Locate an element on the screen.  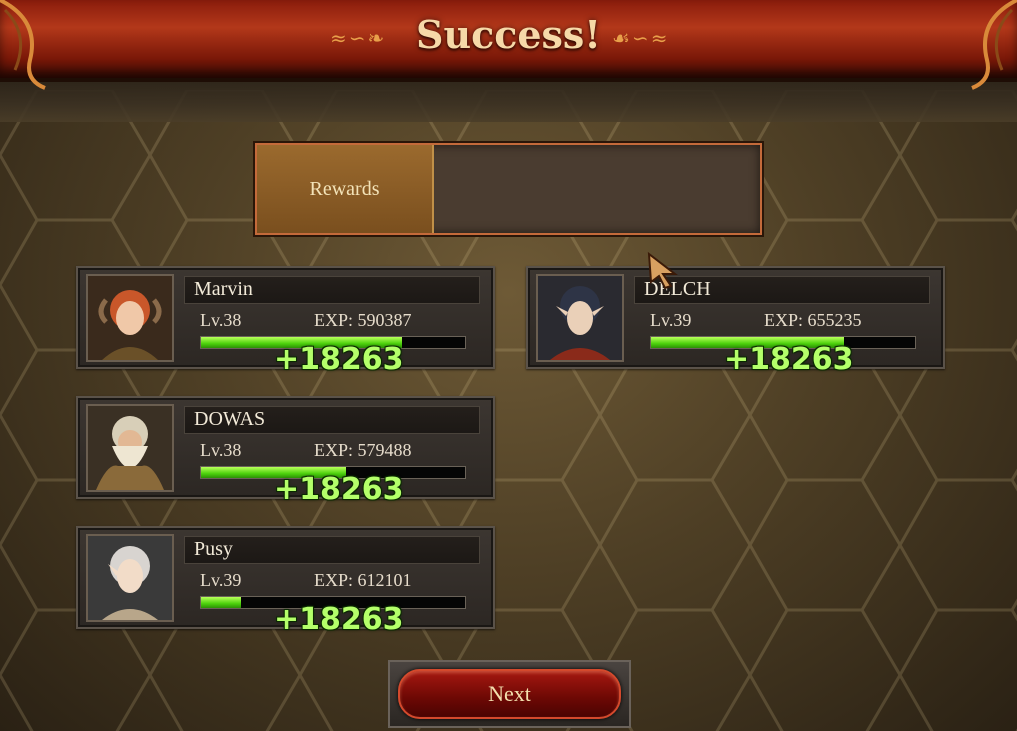
white-hair-elf-portrait is located at coordinates (130, 578).